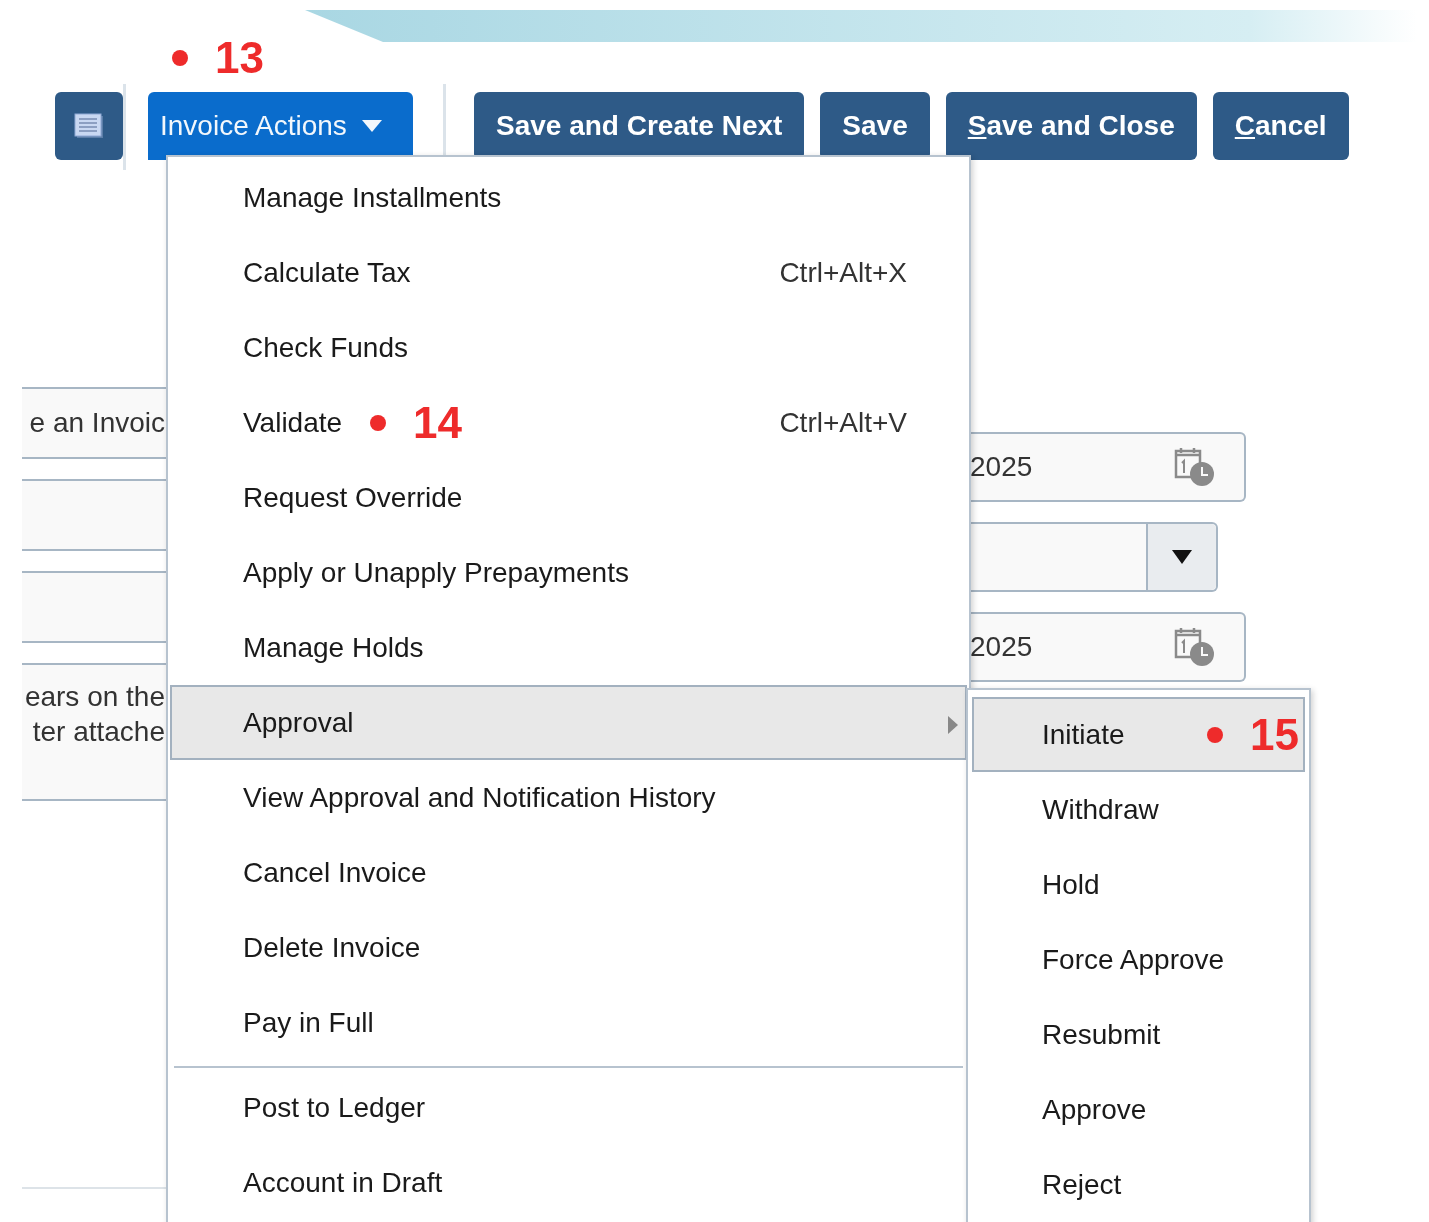 This screenshot has height=1222, width=1429. I want to click on menu-item: Hold, so click(1138, 884).